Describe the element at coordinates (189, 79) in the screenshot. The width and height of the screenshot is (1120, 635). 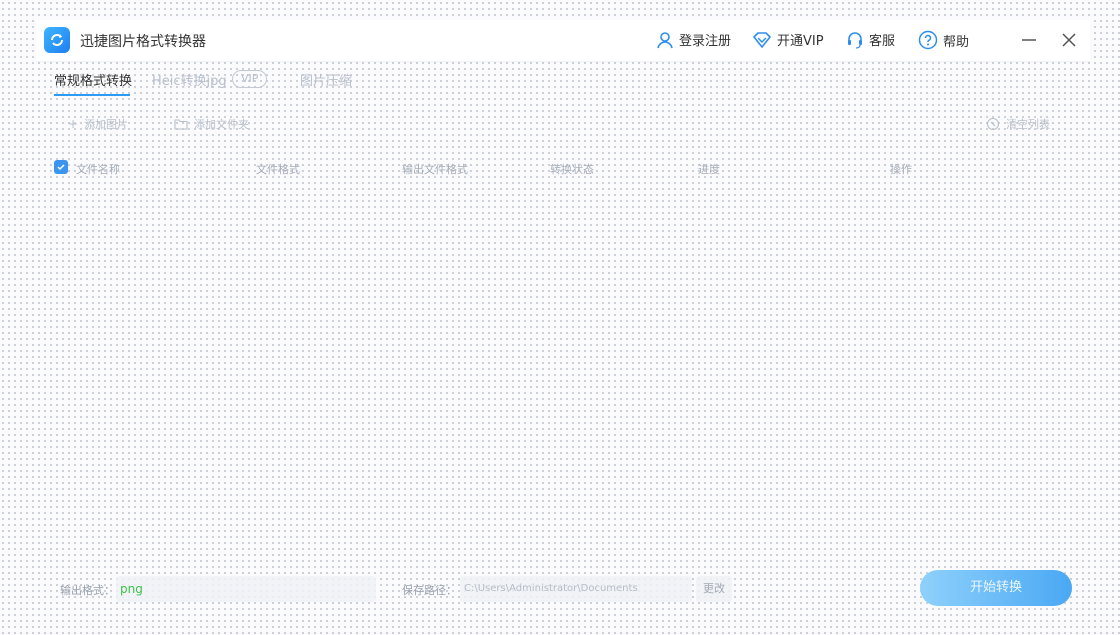
I see `tab-heic-to-jpg: Heic转换jpg` at that location.